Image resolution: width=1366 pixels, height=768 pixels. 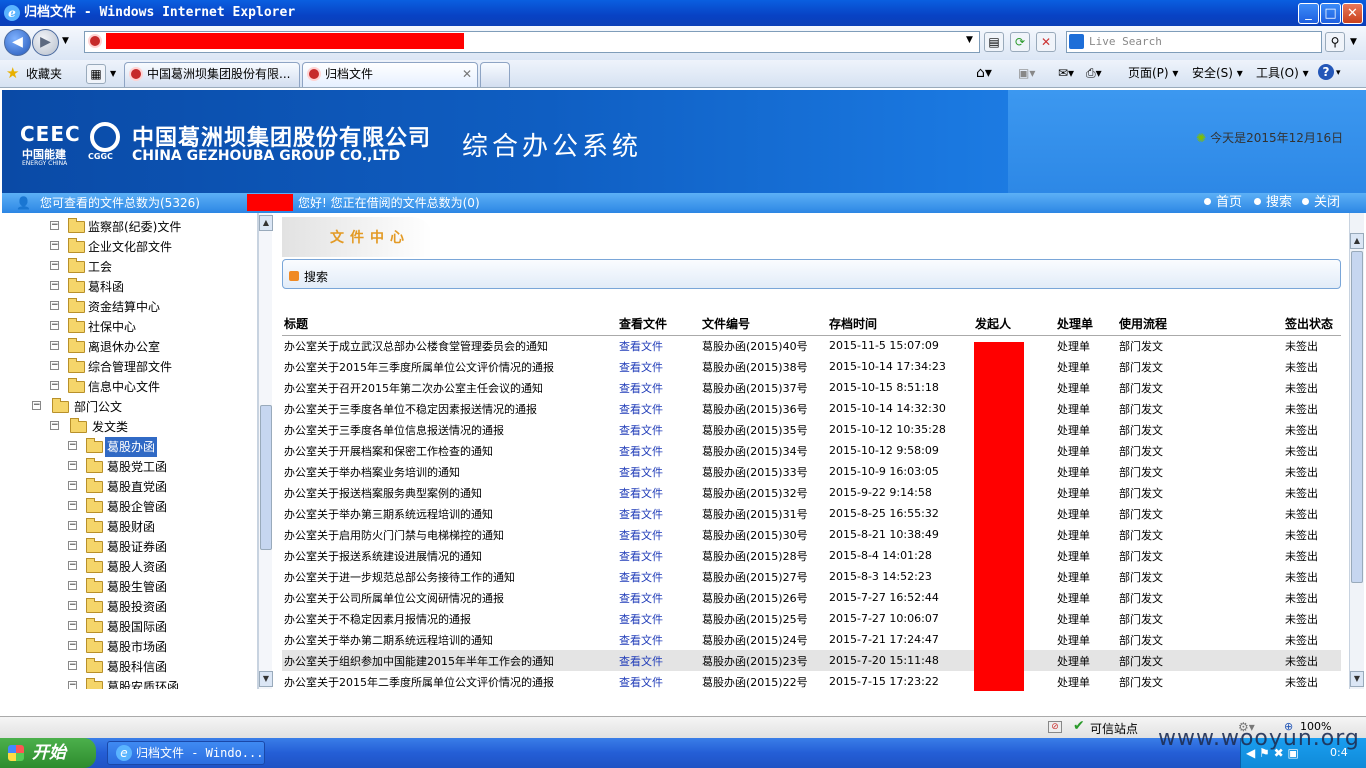 What do you see at coordinates (1066, 73) in the screenshot?
I see `mail-icon: ✉▾` at bounding box center [1066, 73].